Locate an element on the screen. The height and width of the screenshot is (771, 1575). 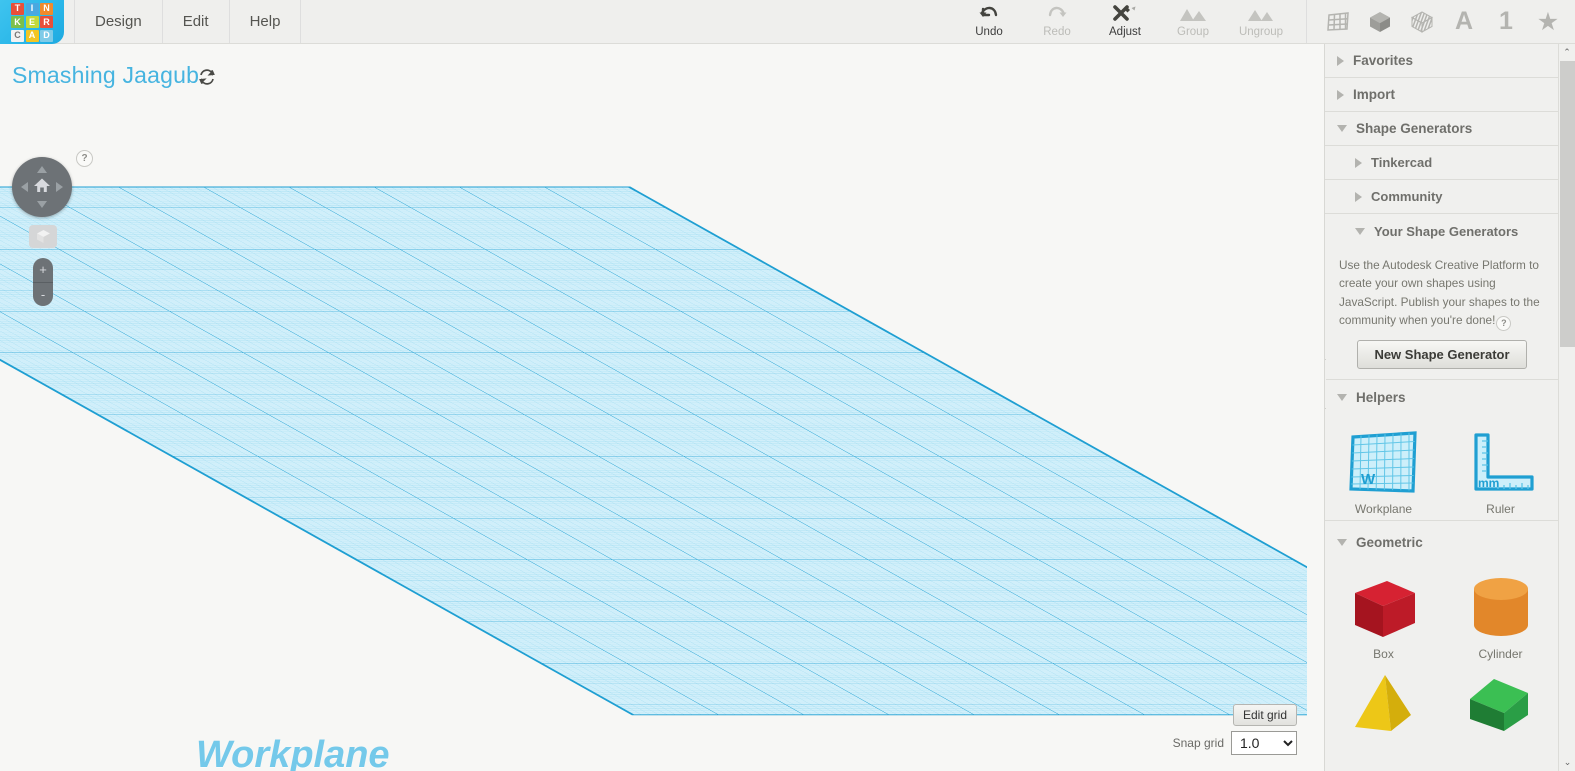
section-label: Helpers is located at coordinates (1381, 397).